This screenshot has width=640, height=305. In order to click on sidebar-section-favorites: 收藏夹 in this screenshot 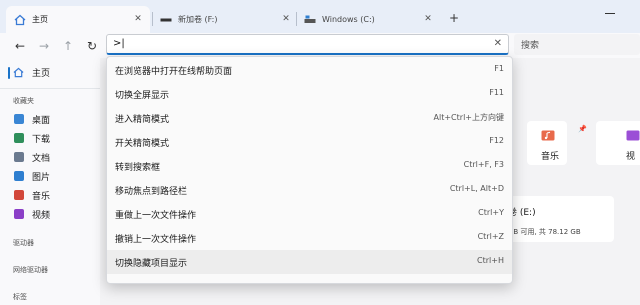, I will do `click(23, 101)`.